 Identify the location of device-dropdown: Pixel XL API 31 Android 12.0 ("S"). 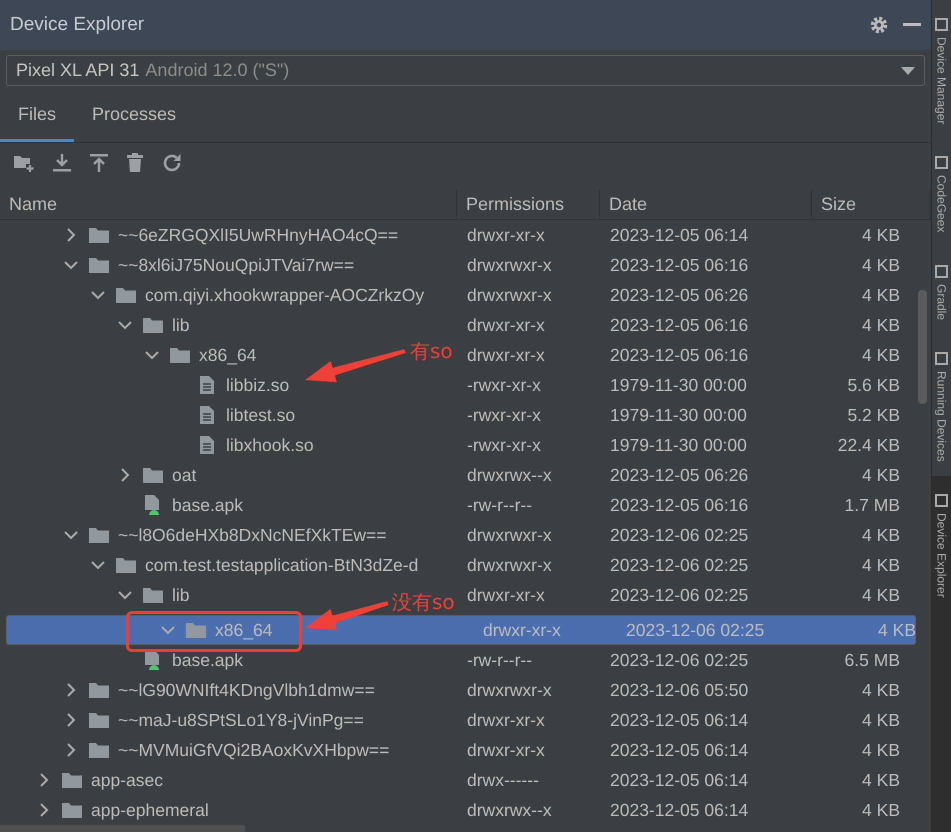
(465, 70).